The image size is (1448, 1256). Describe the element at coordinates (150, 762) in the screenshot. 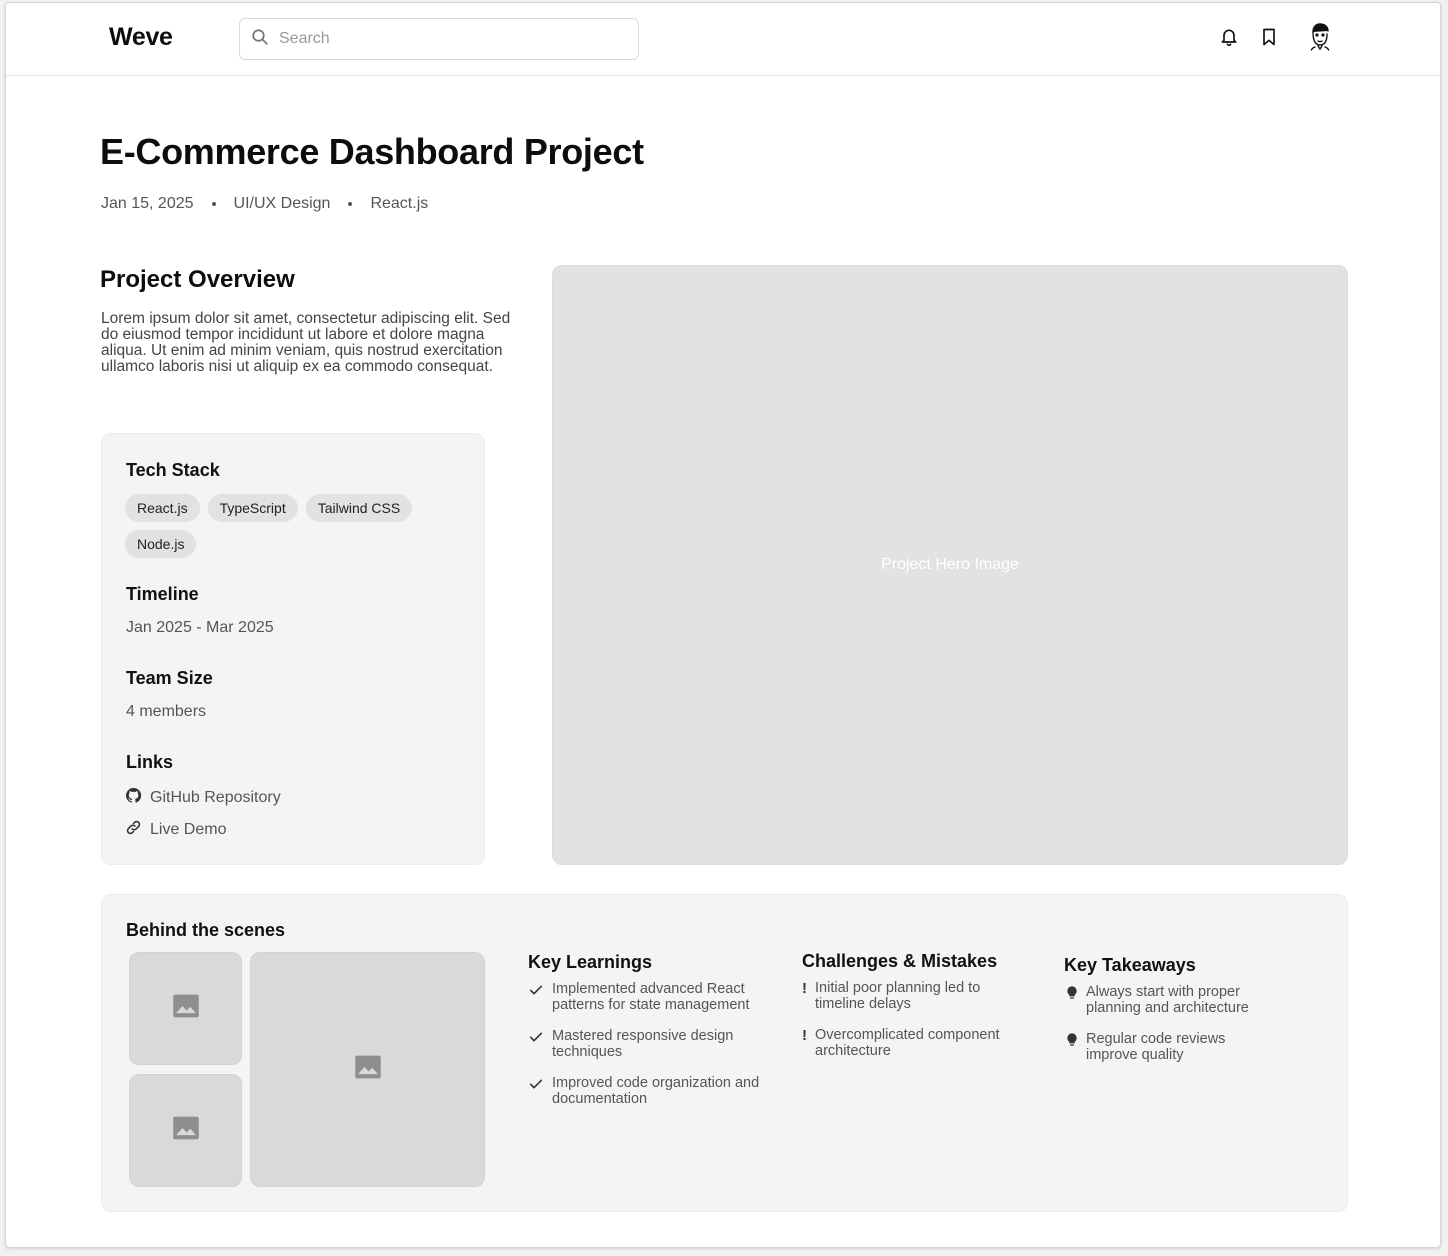

I see `links-heading: Links` at that location.